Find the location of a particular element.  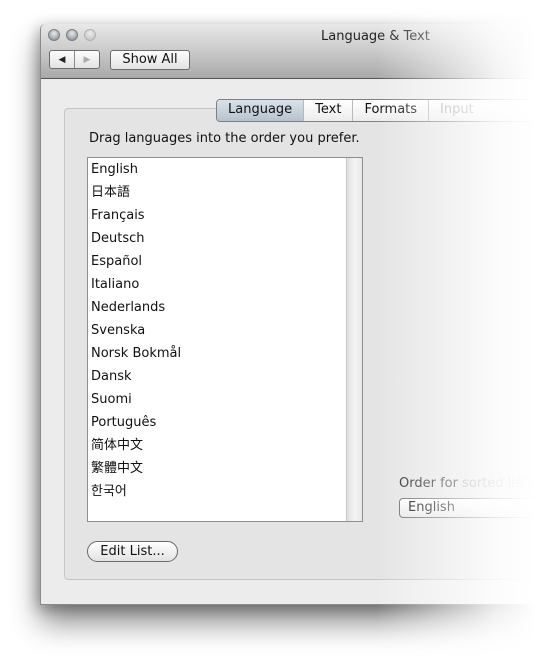

language-list-item: Svenska is located at coordinates (225, 330).